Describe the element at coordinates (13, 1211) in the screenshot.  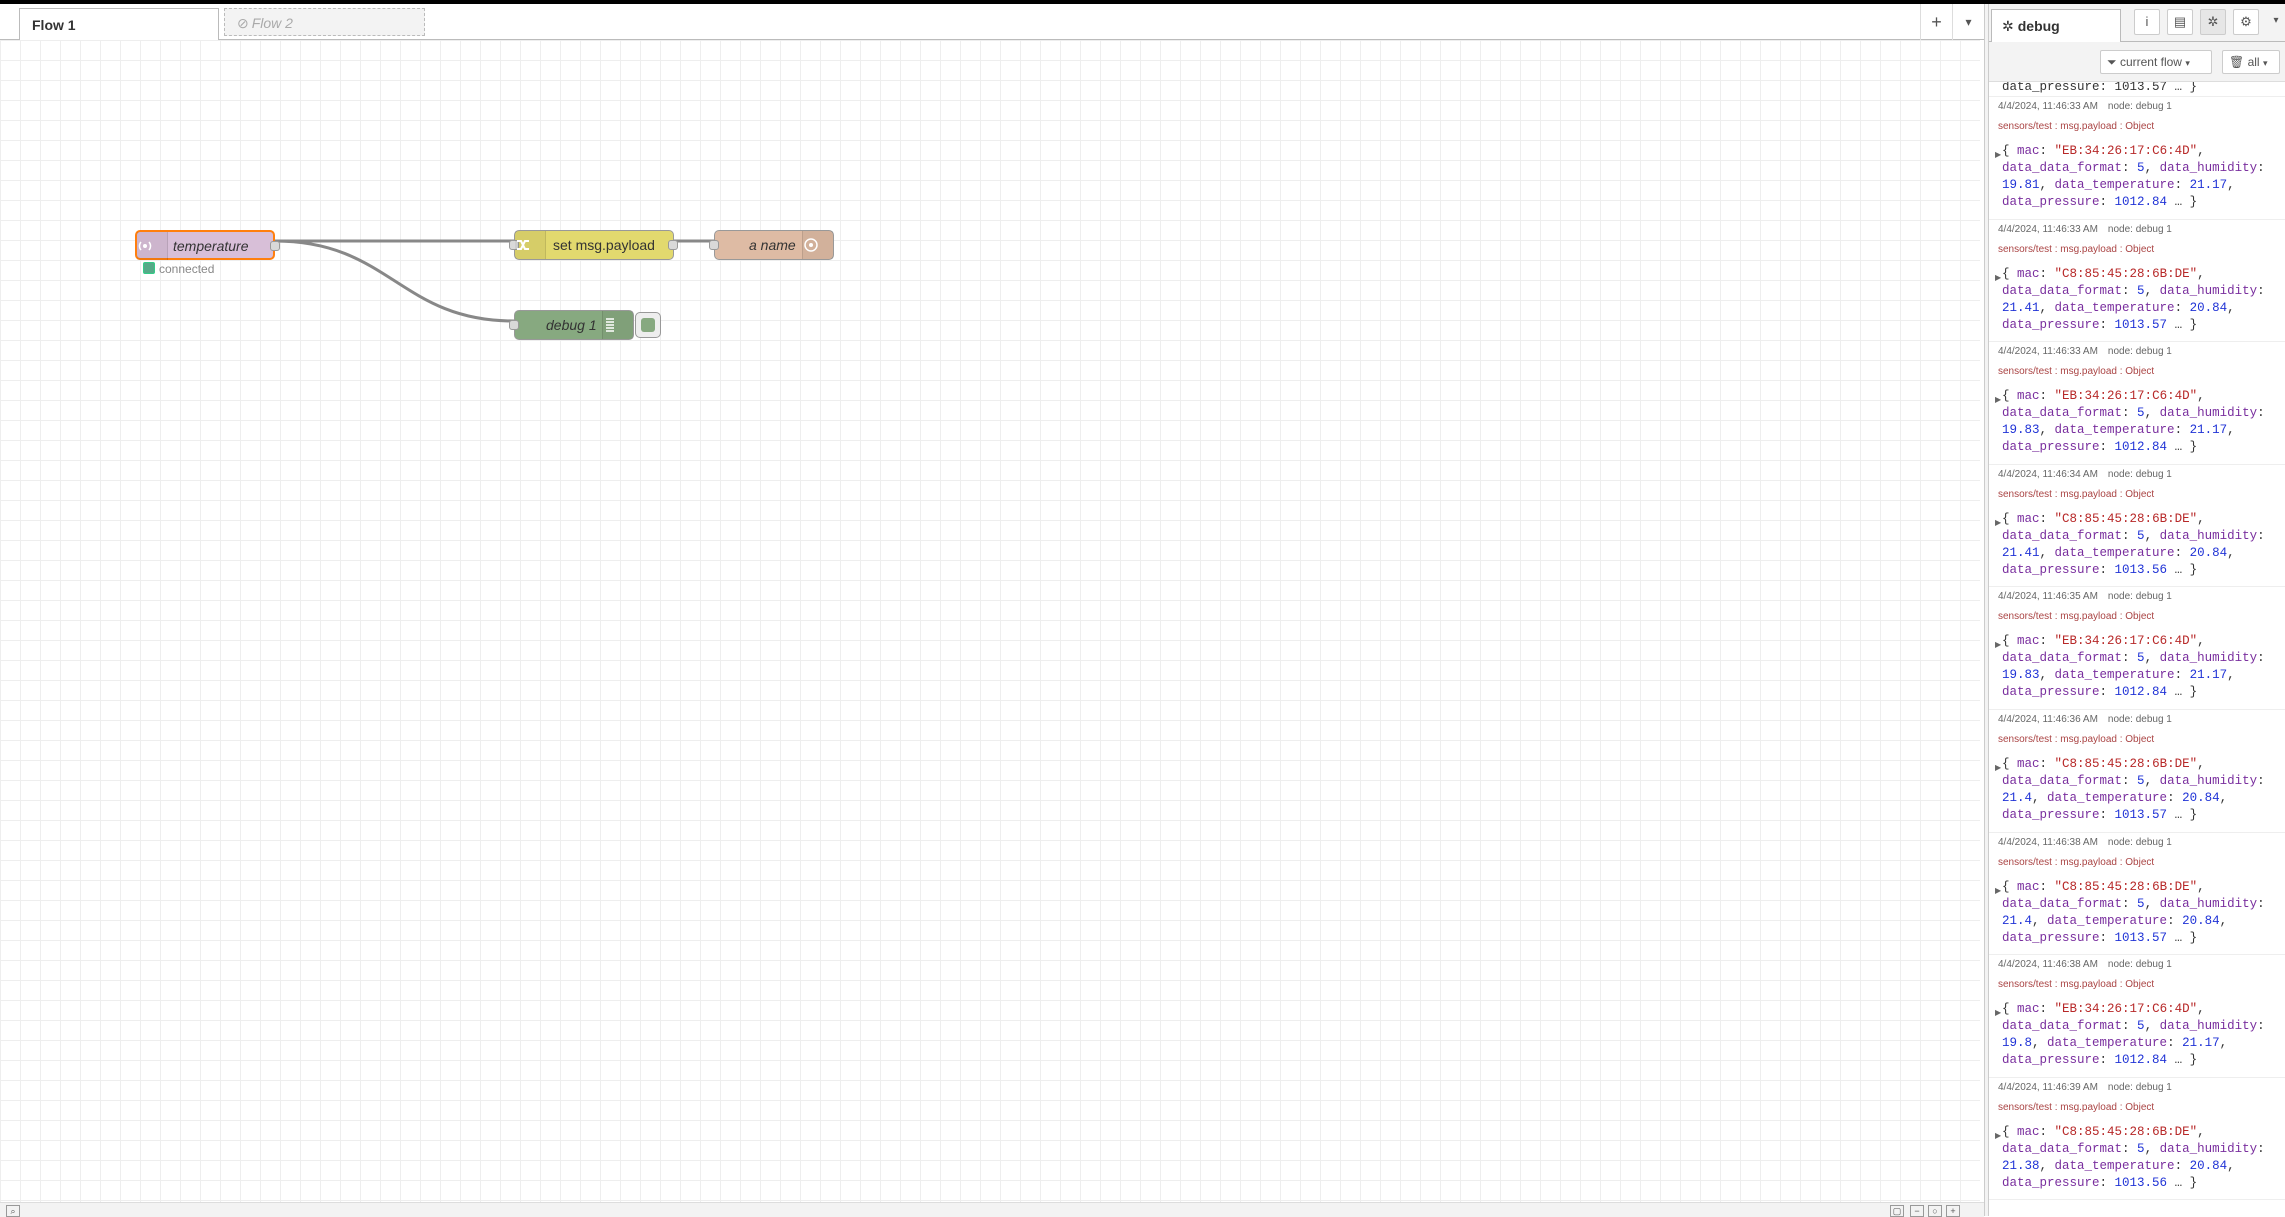
I see `search-icon: ⌕` at that location.